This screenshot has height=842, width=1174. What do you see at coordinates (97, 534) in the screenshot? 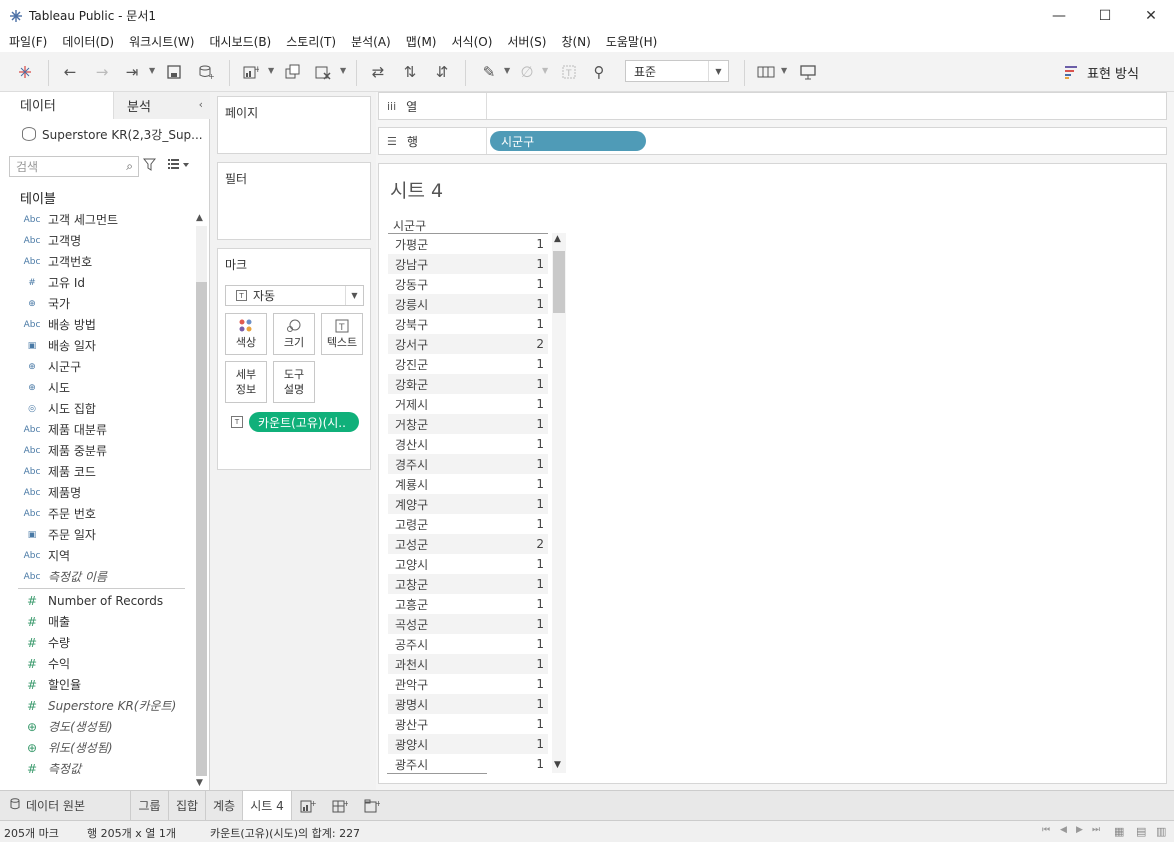
I see `field-item: ▣ 주문 일자` at bounding box center [97, 534].